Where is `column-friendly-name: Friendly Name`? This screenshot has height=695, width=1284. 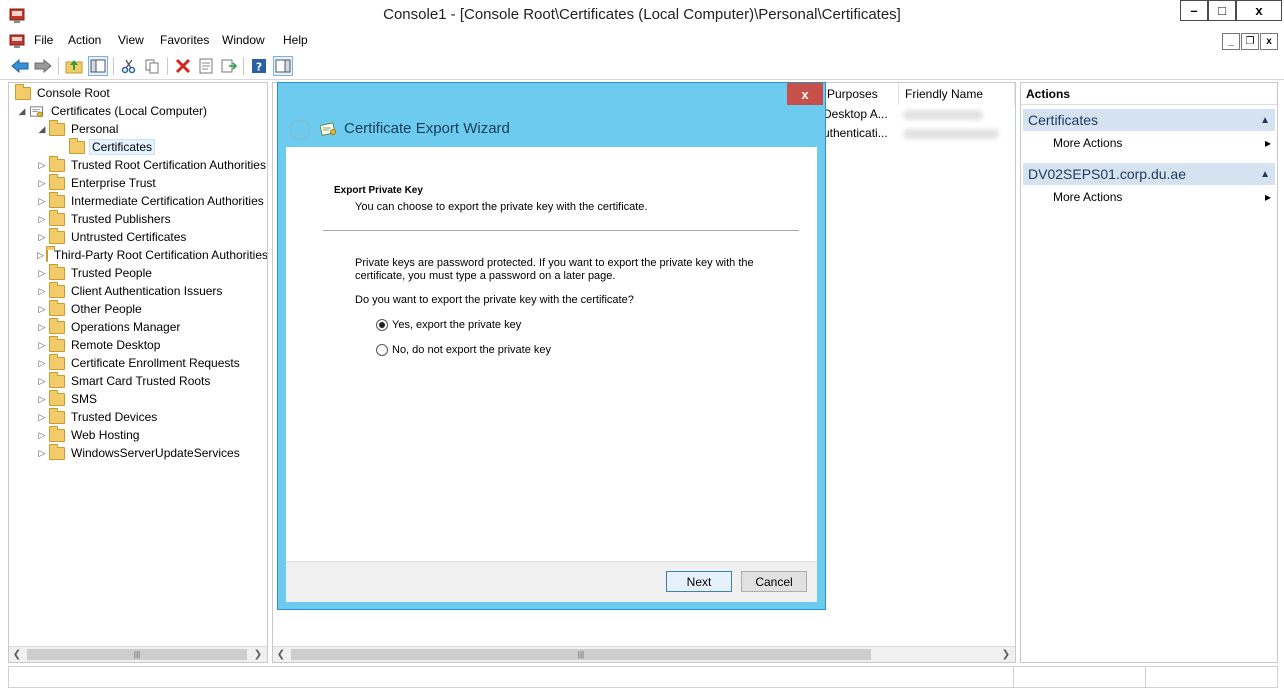 column-friendly-name: Friendly Name is located at coordinates (957, 94).